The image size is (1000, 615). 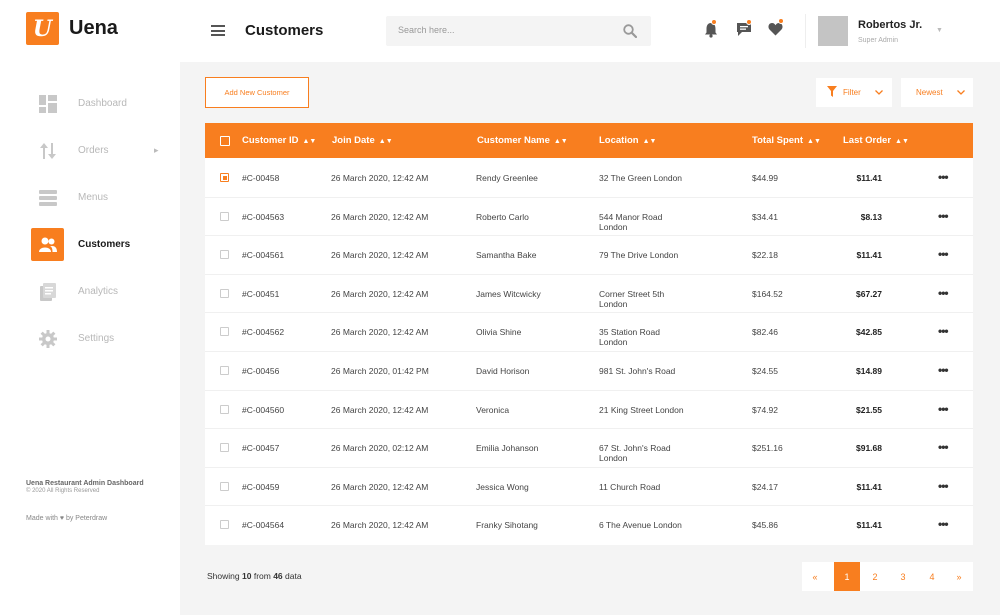 What do you see at coordinates (380, 448) in the screenshot?
I see `join-date: 26 March 2020, 02:12 AM` at bounding box center [380, 448].